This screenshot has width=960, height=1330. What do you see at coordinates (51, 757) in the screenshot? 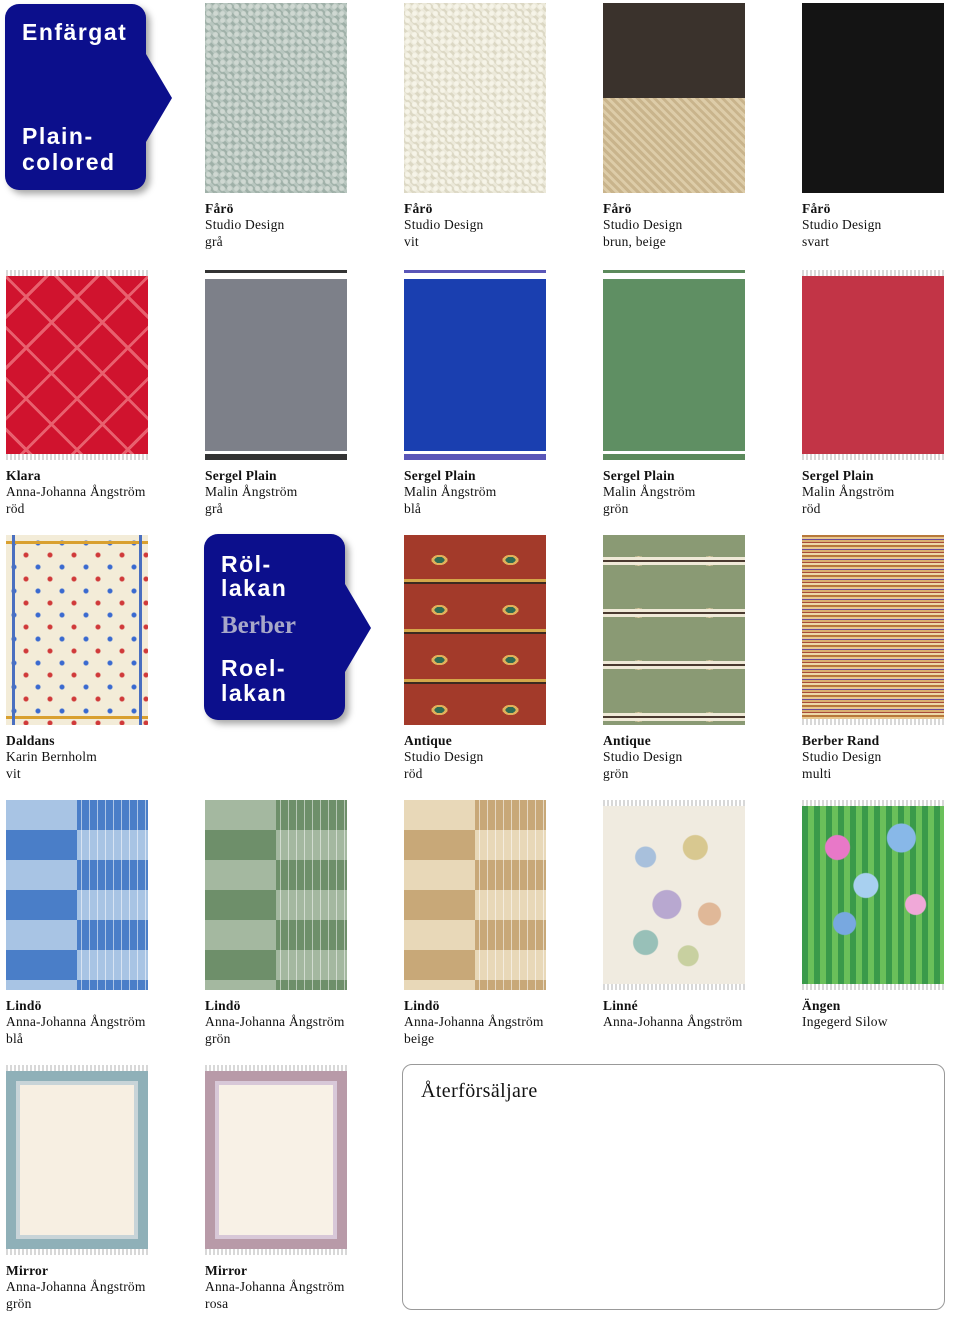
I see `rug-caption: Daldans Karin Bernholm vit` at bounding box center [51, 757].